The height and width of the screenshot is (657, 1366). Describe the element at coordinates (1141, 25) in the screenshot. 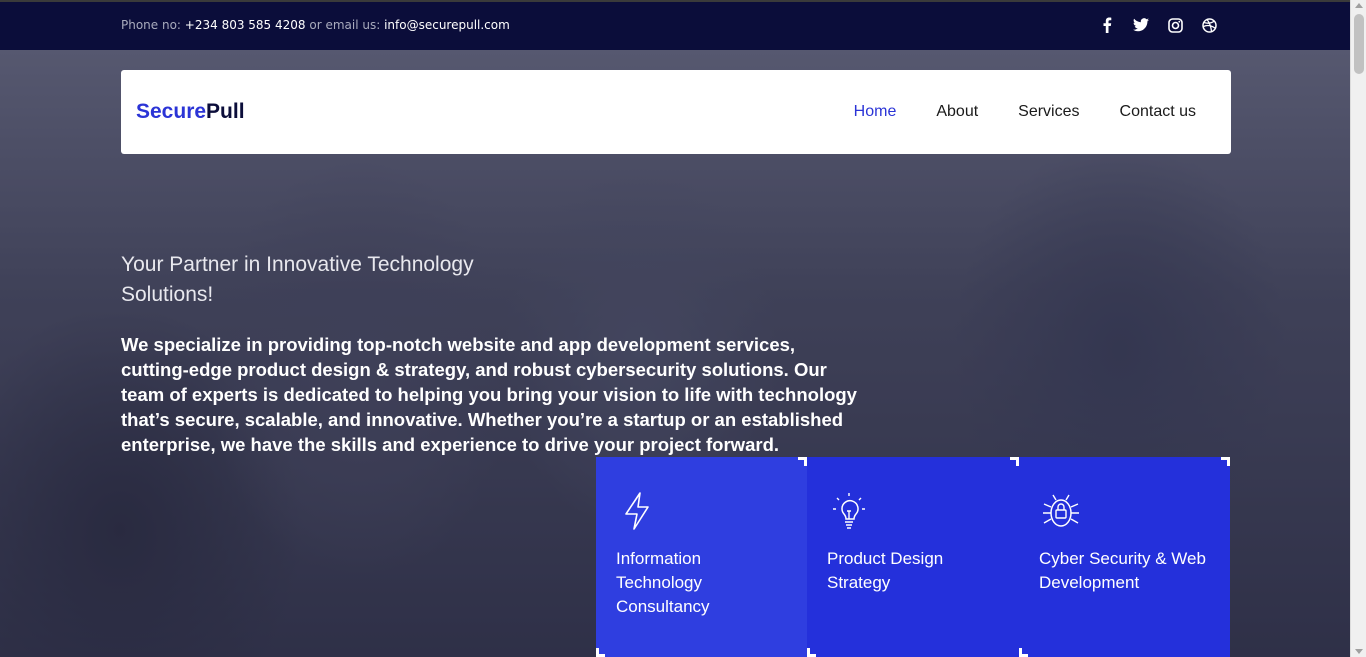

I see `twitter-icon` at that location.